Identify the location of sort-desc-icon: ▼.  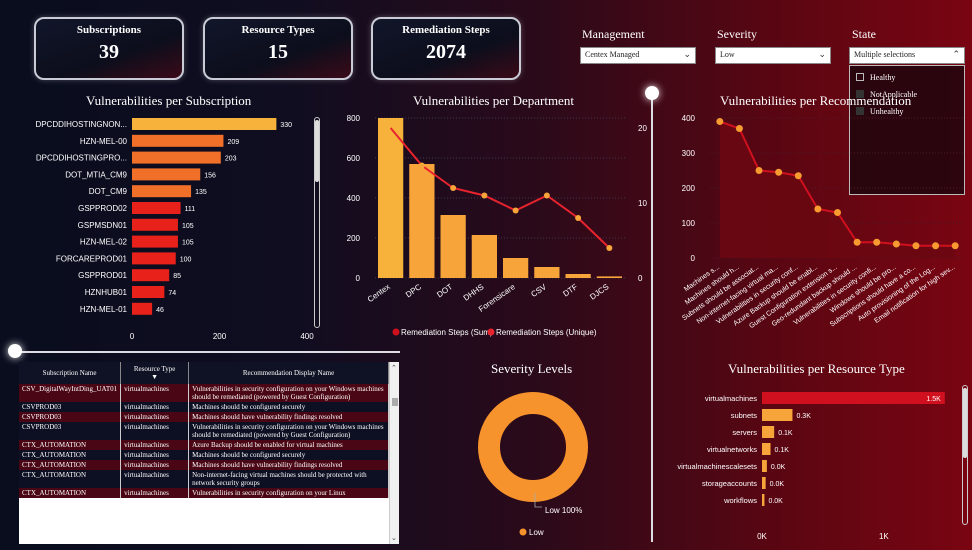
(155, 377).